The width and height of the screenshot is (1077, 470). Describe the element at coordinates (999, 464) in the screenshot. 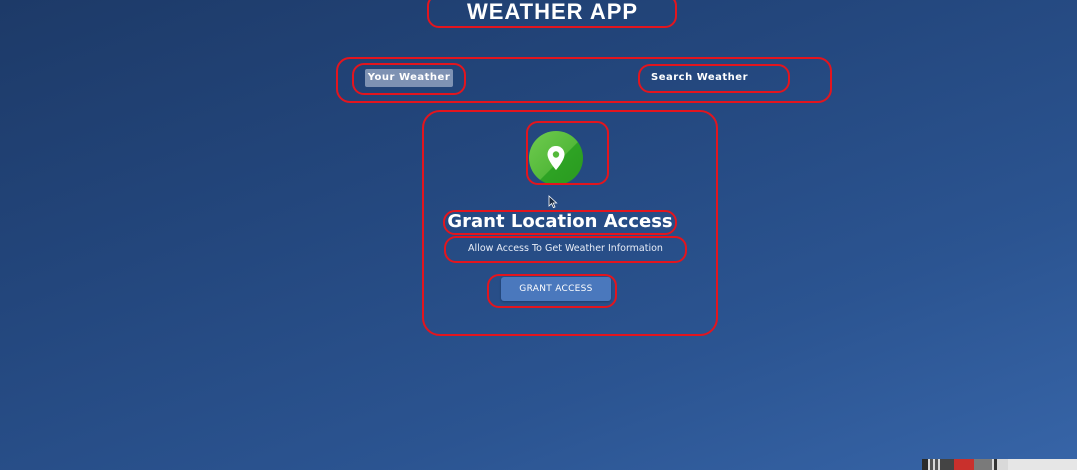

I see `taskbar-fragment` at that location.